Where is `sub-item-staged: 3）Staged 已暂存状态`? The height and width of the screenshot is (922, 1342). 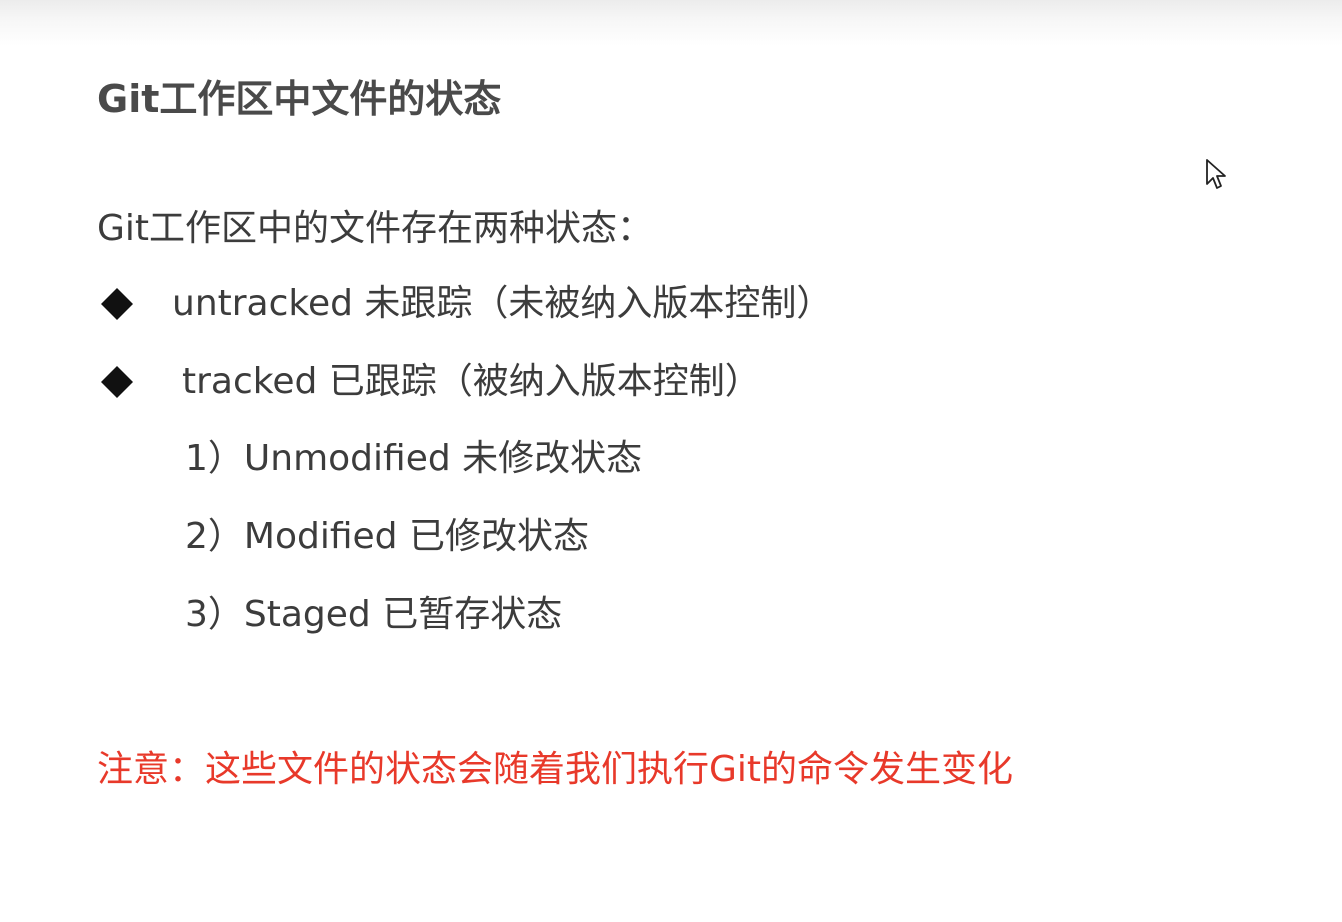
sub-item-staged: 3）Staged 已暂存状态 is located at coordinates (374, 614).